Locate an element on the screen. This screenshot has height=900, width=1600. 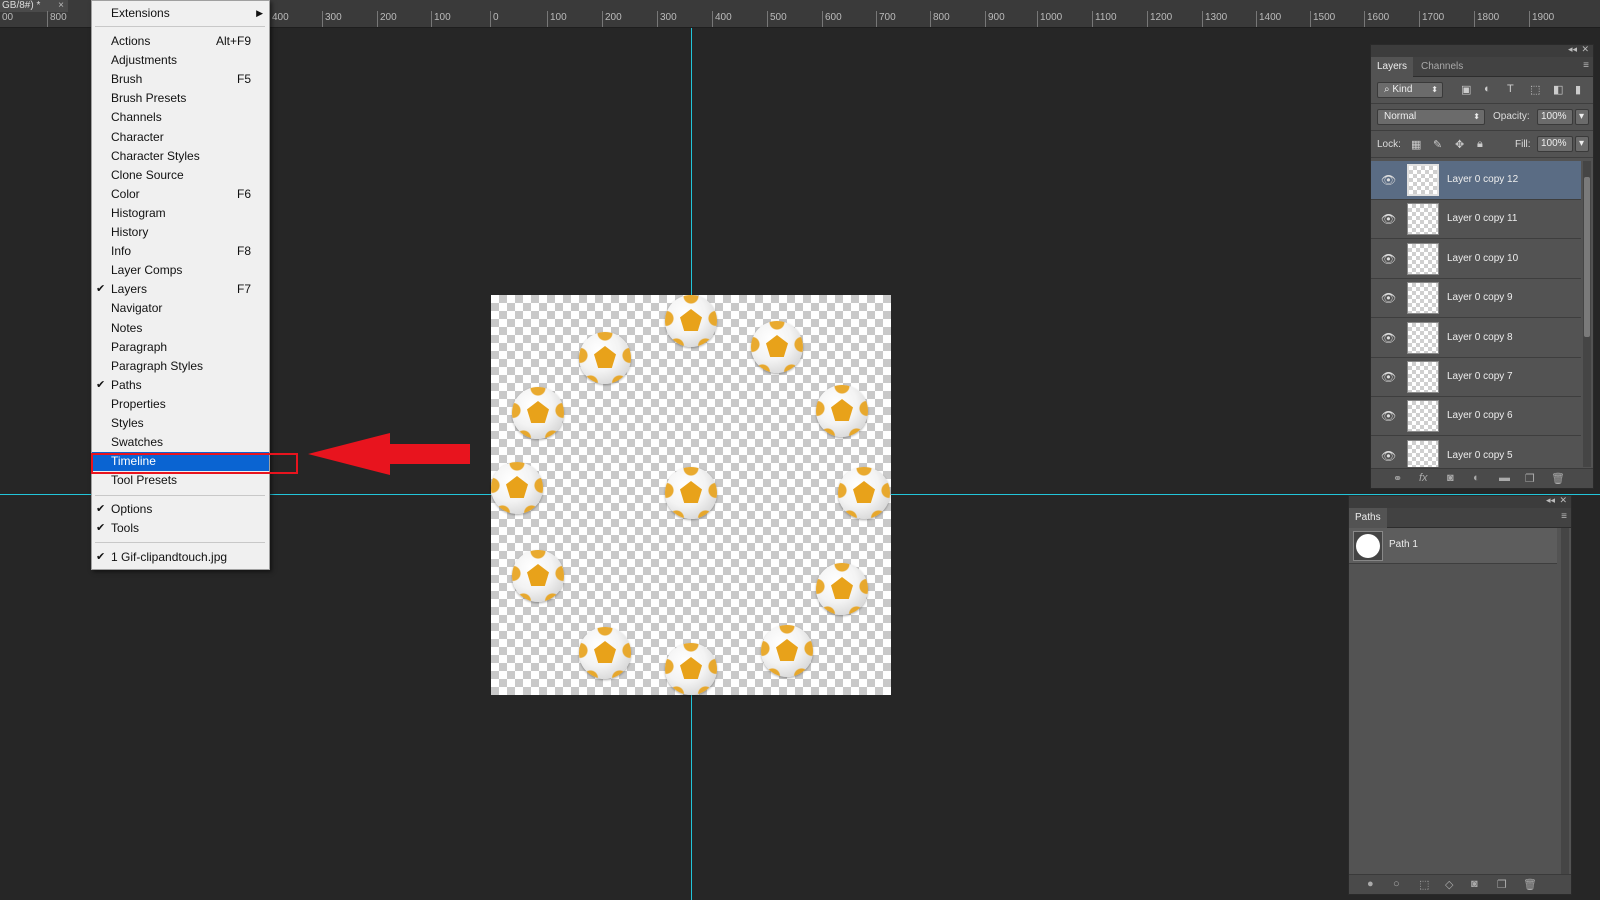
menu-item-tools: ✔ Tools is located at coordinates (180, 528).